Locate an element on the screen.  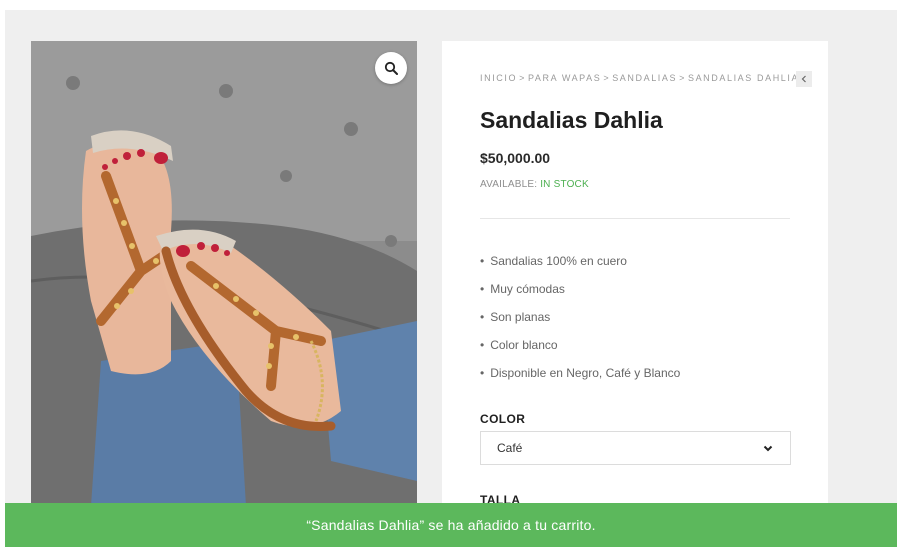
zoom-button is located at coordinates (391, 68).